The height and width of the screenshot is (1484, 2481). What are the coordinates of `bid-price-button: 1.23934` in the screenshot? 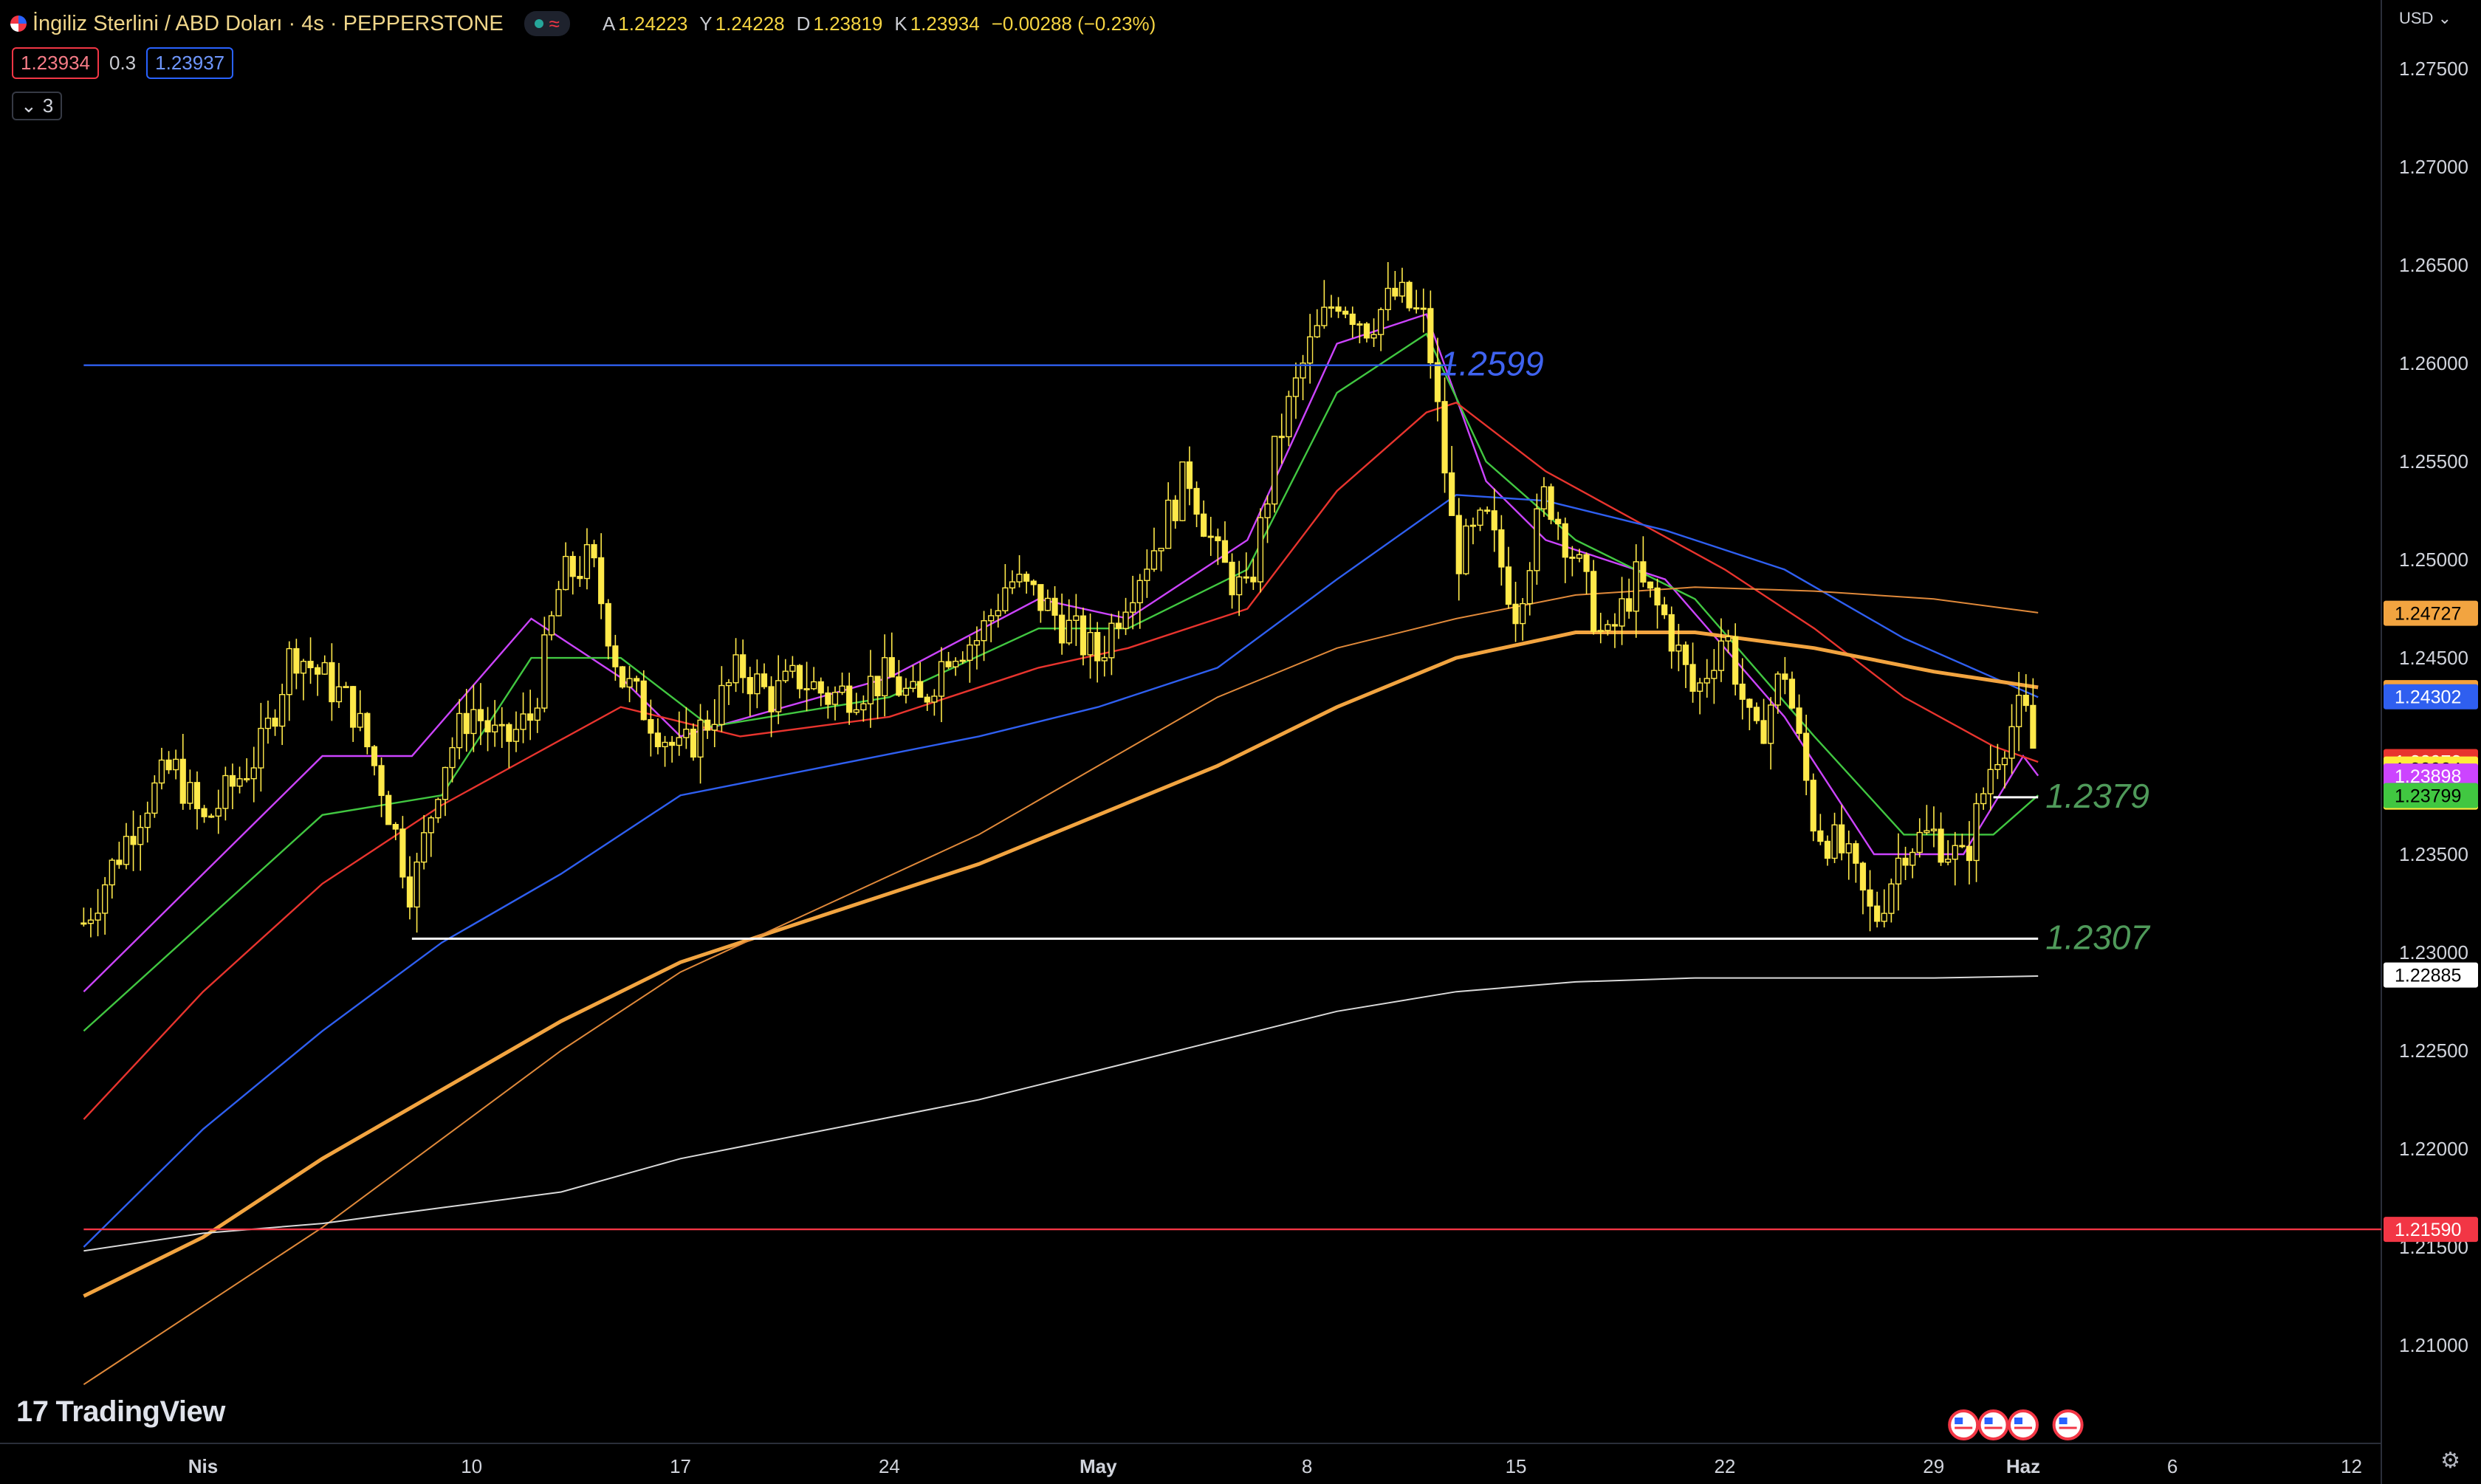 It's located at (55, 63).